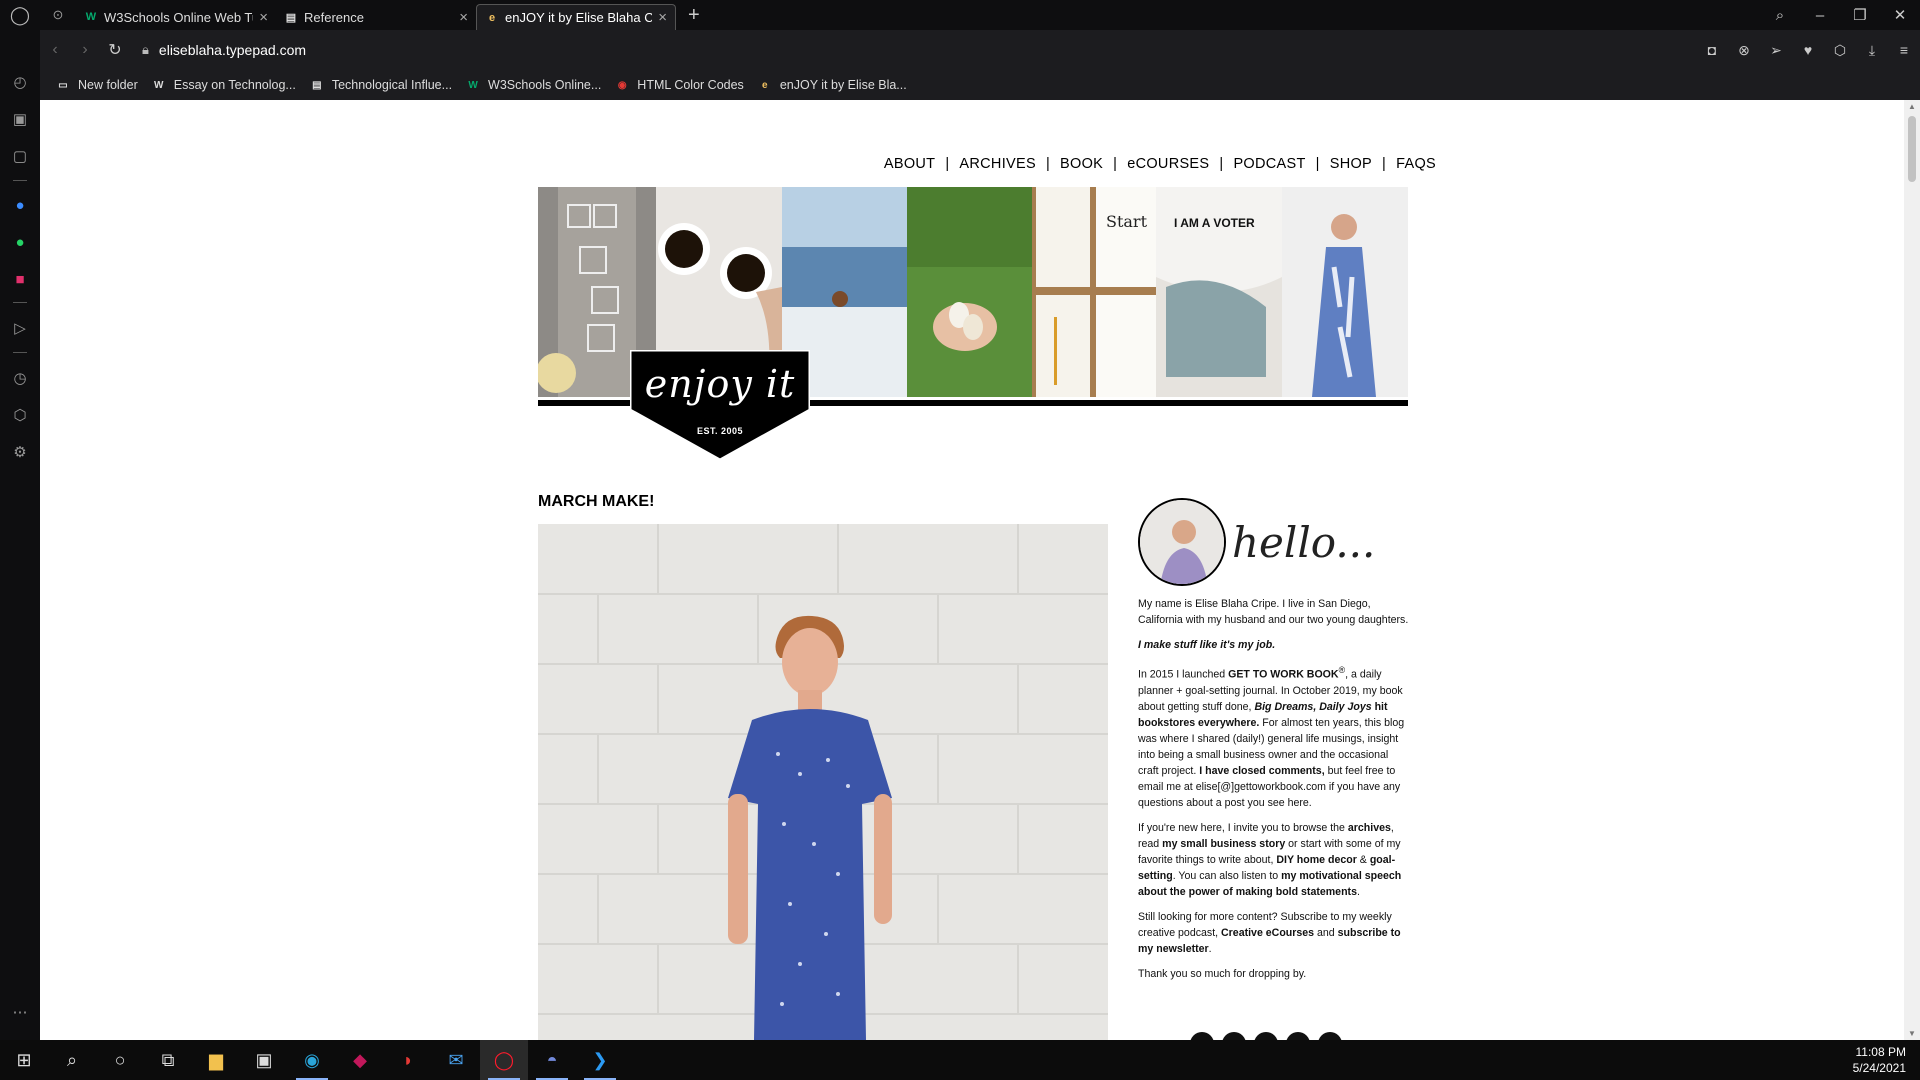 The height and width of the screenshot is (1080, 1920). I want to click on nav-link-ecourses: eCOURSES, so click(1168, 164).